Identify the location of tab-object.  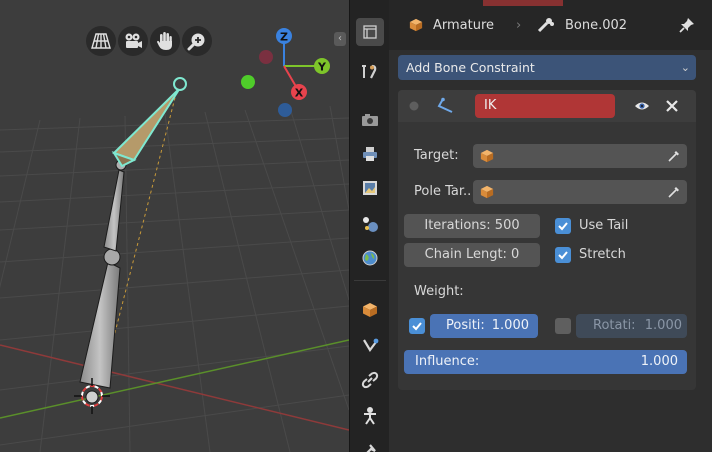
(370, 310).